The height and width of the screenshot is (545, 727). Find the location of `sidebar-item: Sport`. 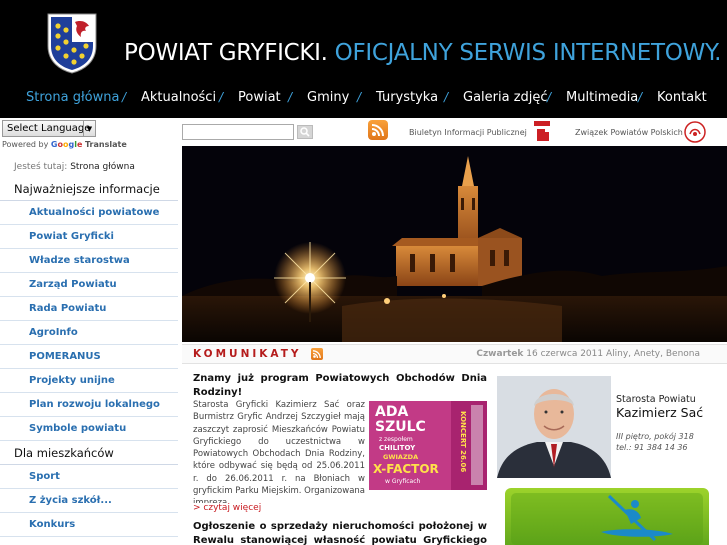

sidebar-item: Sport is located at coordinates (89, 477).